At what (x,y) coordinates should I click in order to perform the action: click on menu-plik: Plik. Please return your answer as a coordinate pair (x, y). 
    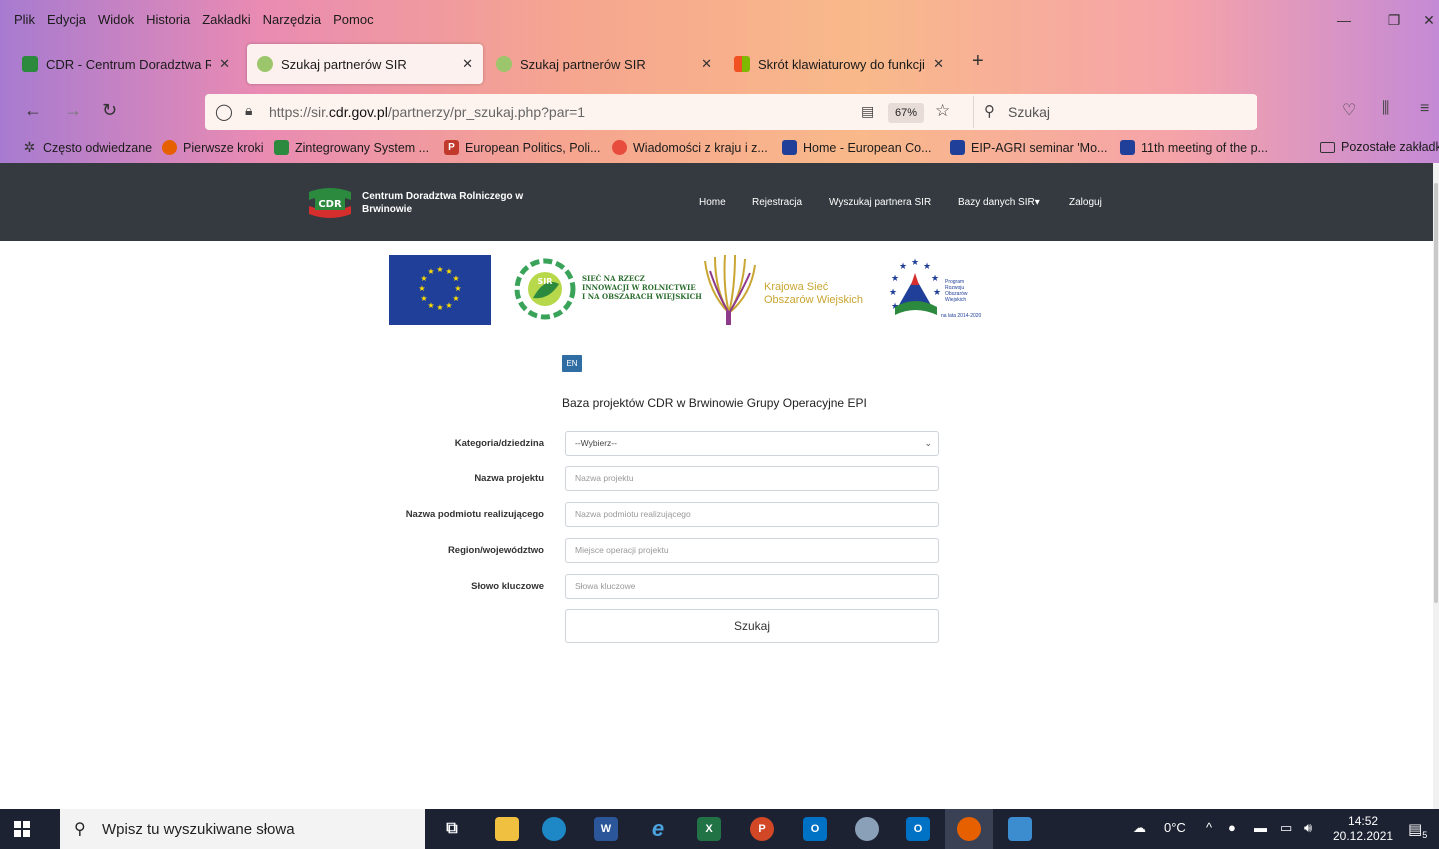
    Looking at the image, I should click on (24, 19).